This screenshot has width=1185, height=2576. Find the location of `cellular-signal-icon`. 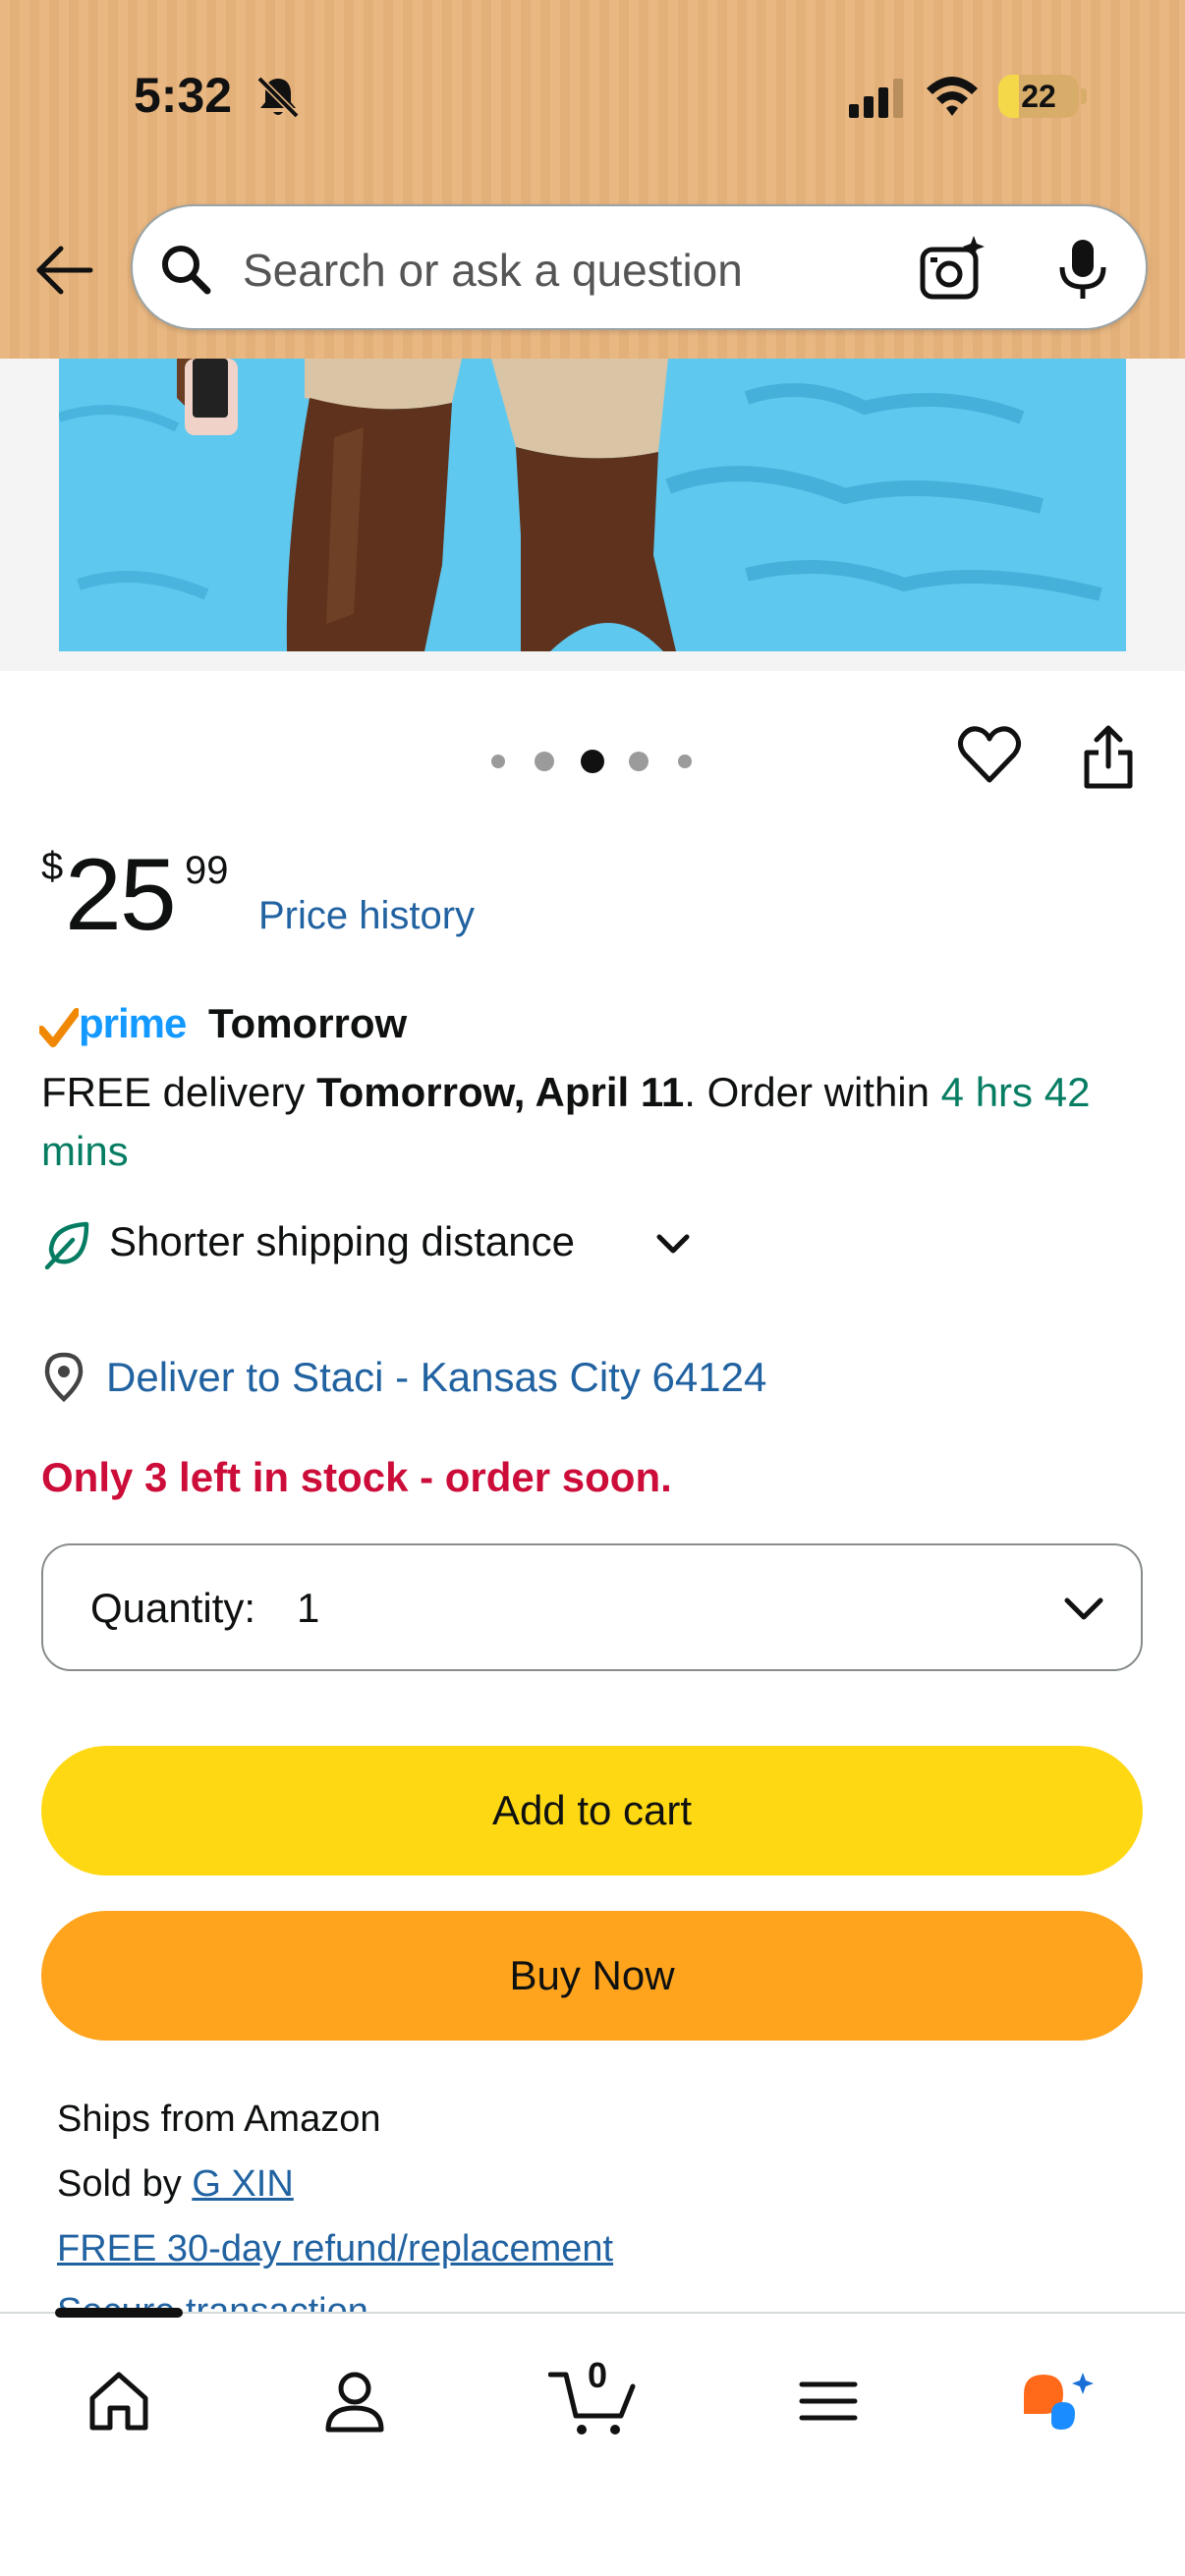

cellular-signal-icon is located at coordinates (876, 98).